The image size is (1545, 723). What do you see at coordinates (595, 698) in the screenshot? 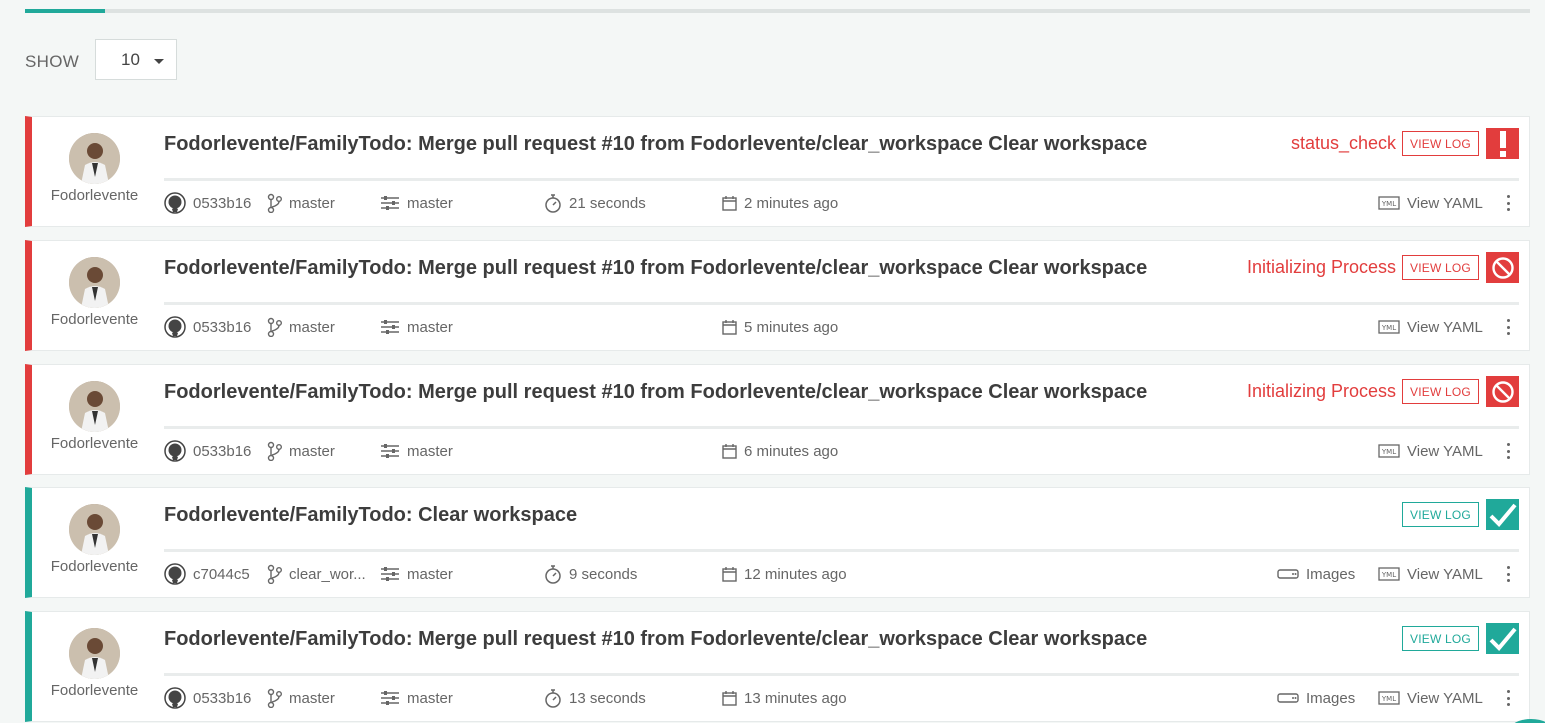
I see `build-duration: 13 seconds` at bounding box center [595, 698].